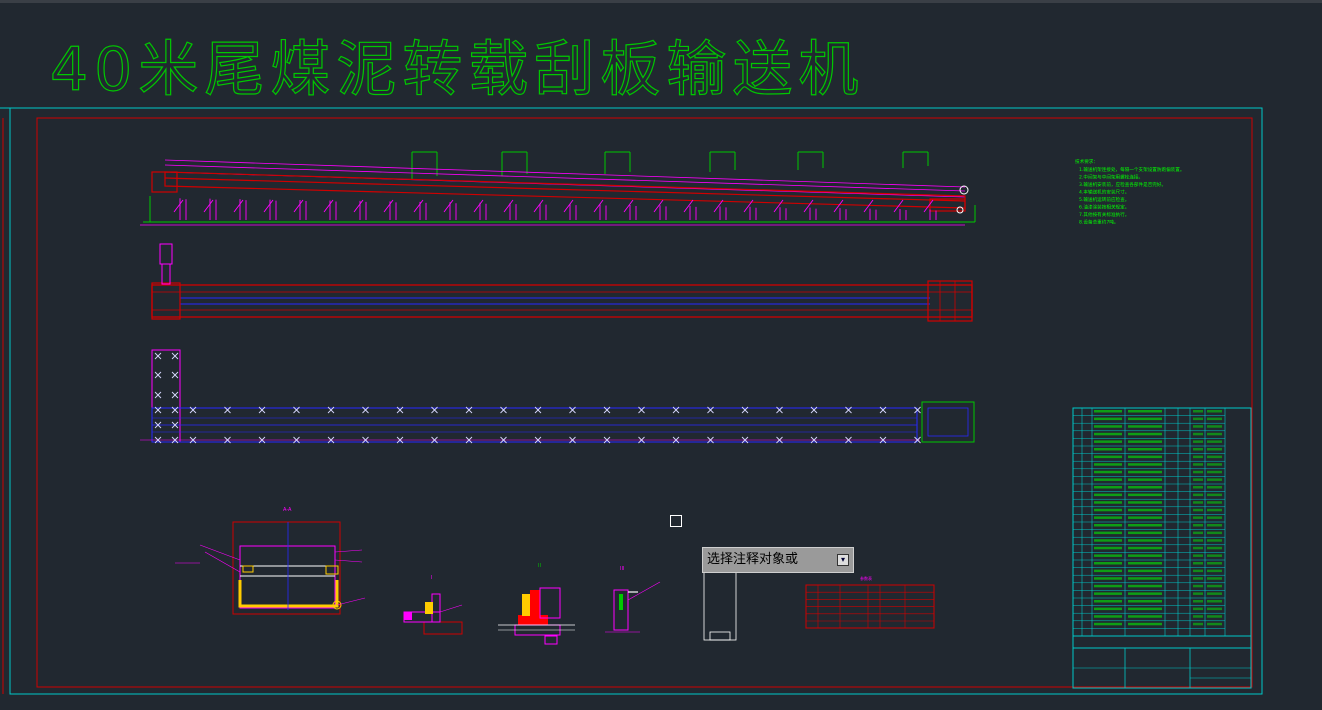 The width and height of the screenshot is (1322, 710). I want to click on tooltip-options-icon: ▾, so click(843, 560).